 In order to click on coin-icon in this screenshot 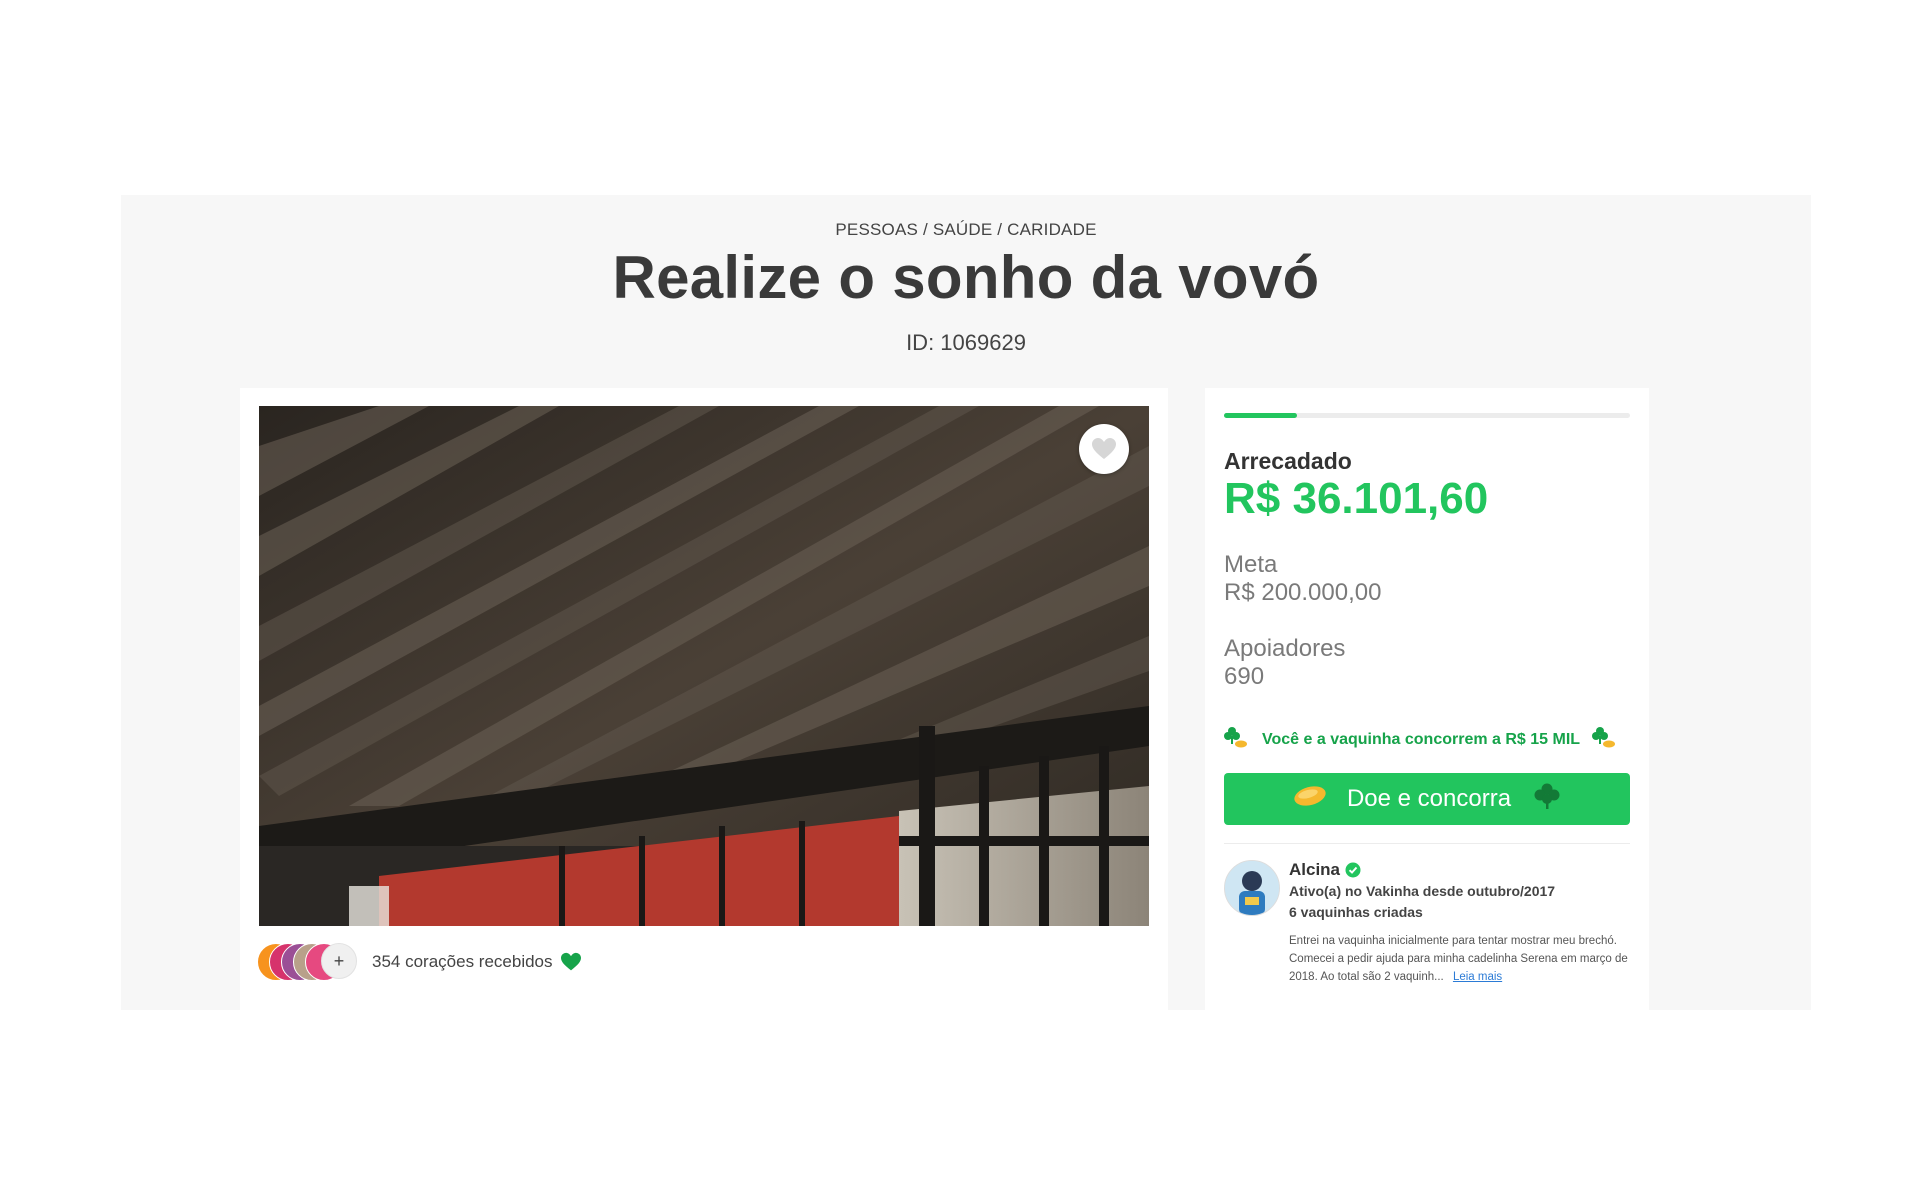, I will do `click(1310, 799)`.